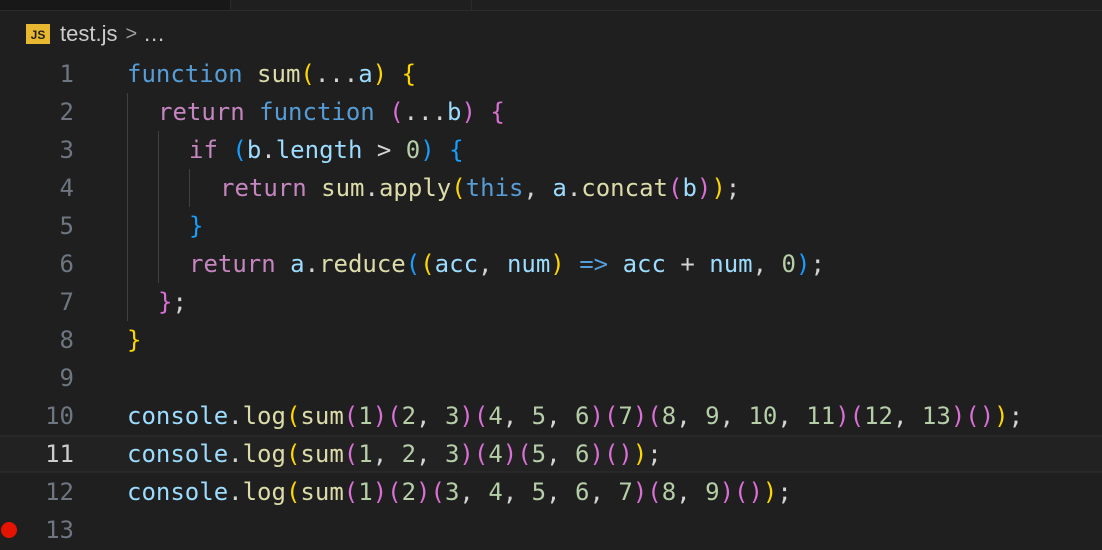 The image size is (1102, 550). I want to click on code-token: 0, so click(413, 150).